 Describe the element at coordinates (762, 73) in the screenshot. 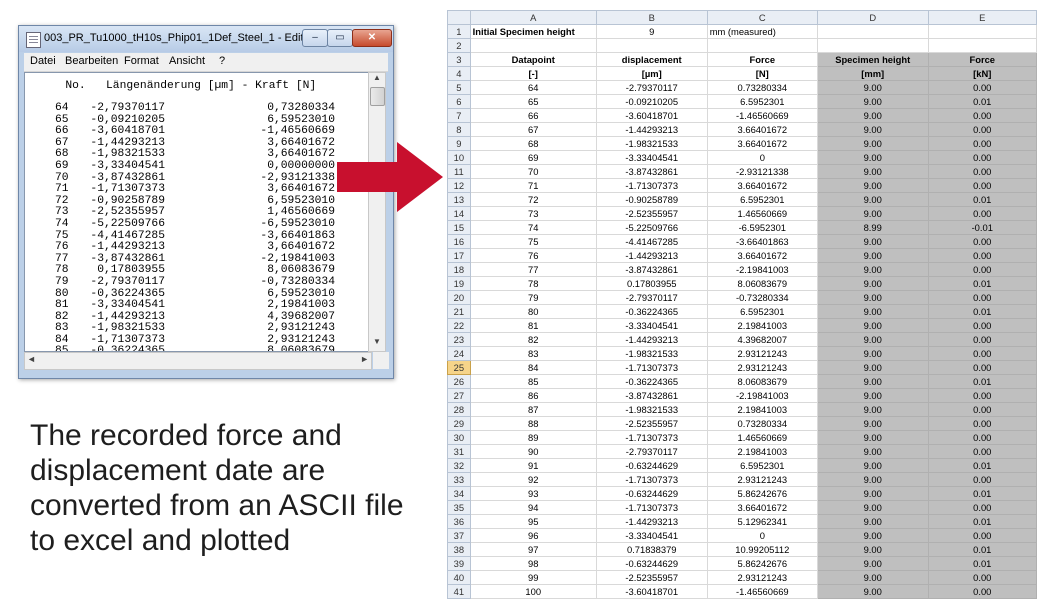

I see `cell-c4: [N]` at that location.